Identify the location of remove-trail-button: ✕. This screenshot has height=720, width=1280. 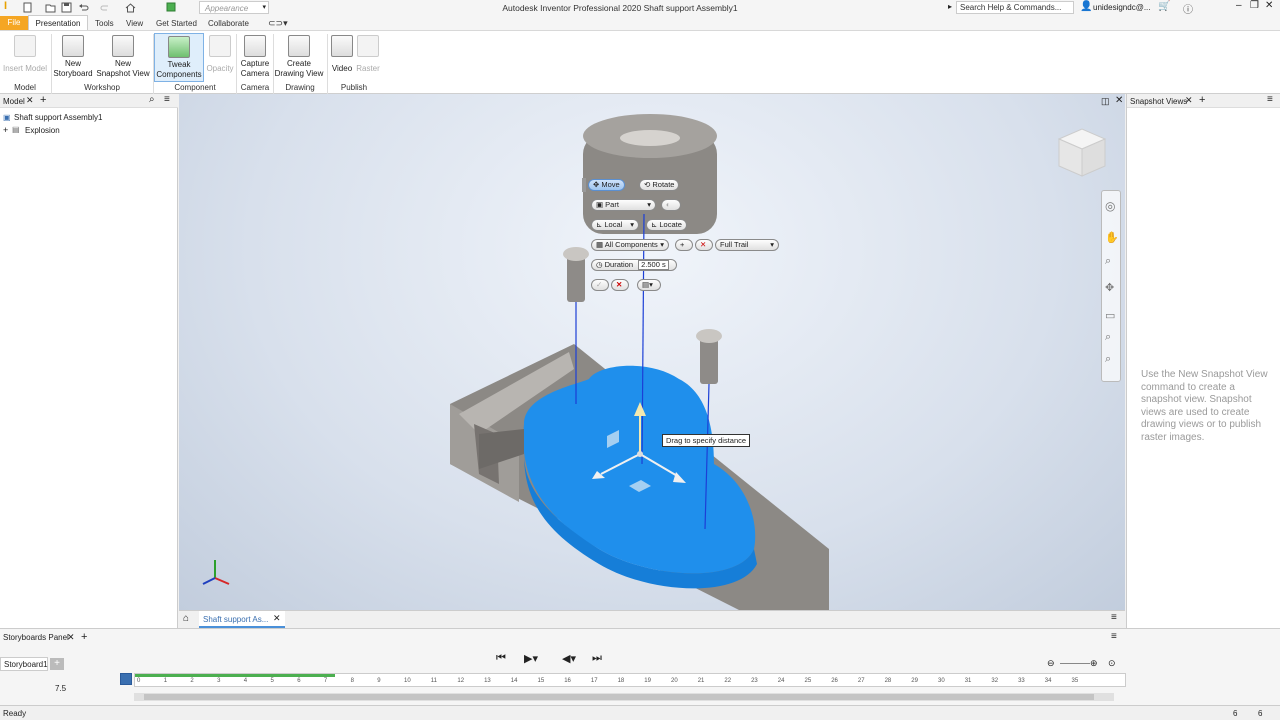
(704, 245).